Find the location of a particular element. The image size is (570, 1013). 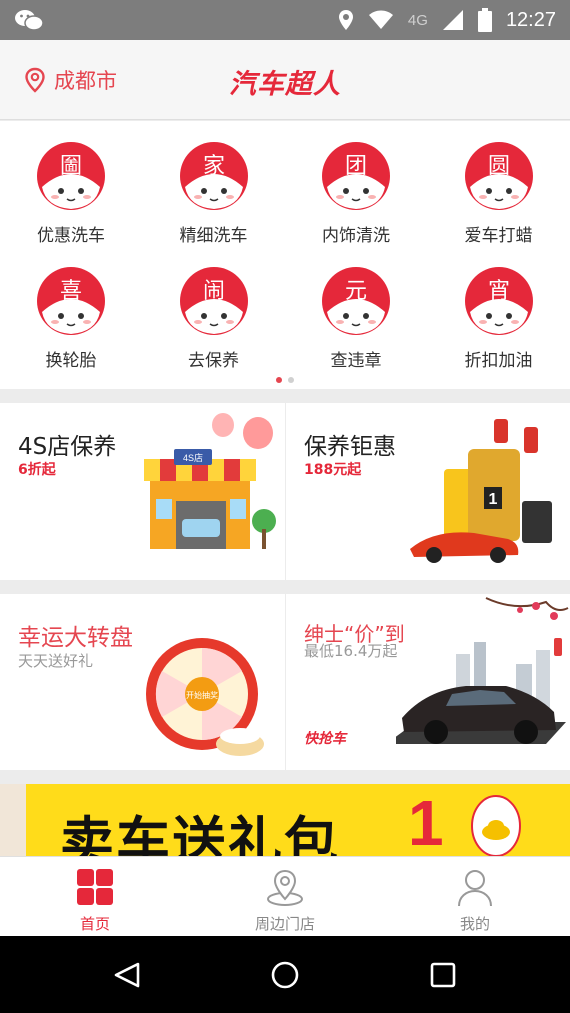

tab-label: 我的 is located at coordinates (474, 924).